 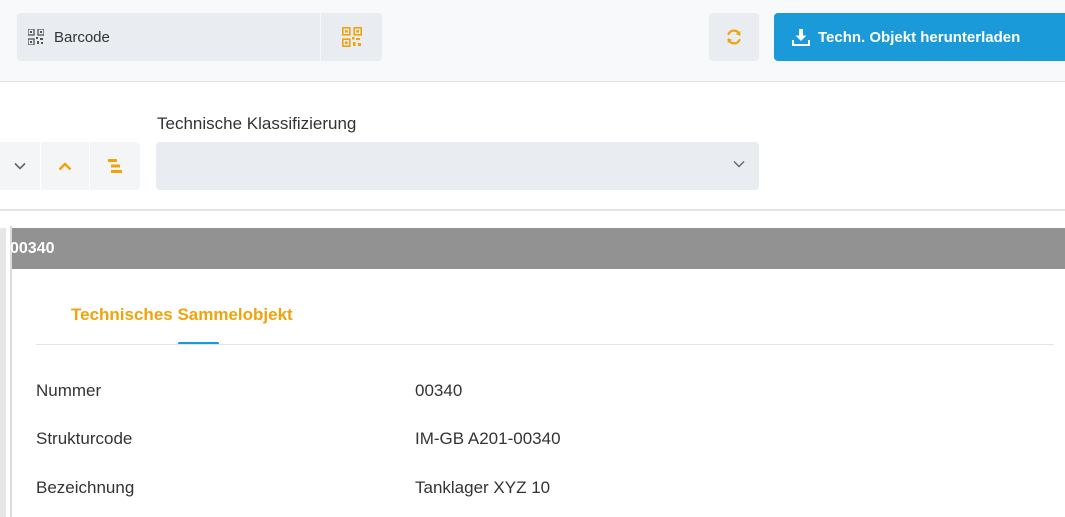 I want to click on tree-view-button, so click(x=115, y=166).